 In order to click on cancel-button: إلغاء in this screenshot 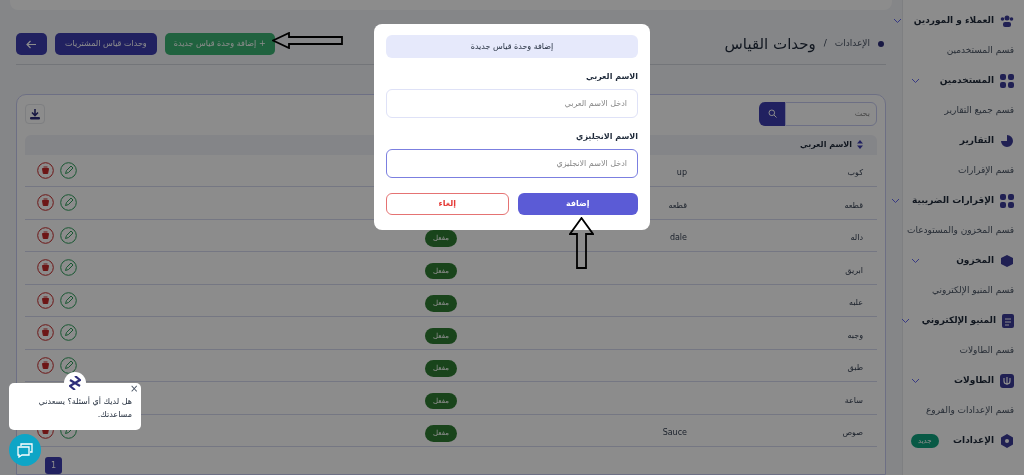, I will do `click(447, 204)`.